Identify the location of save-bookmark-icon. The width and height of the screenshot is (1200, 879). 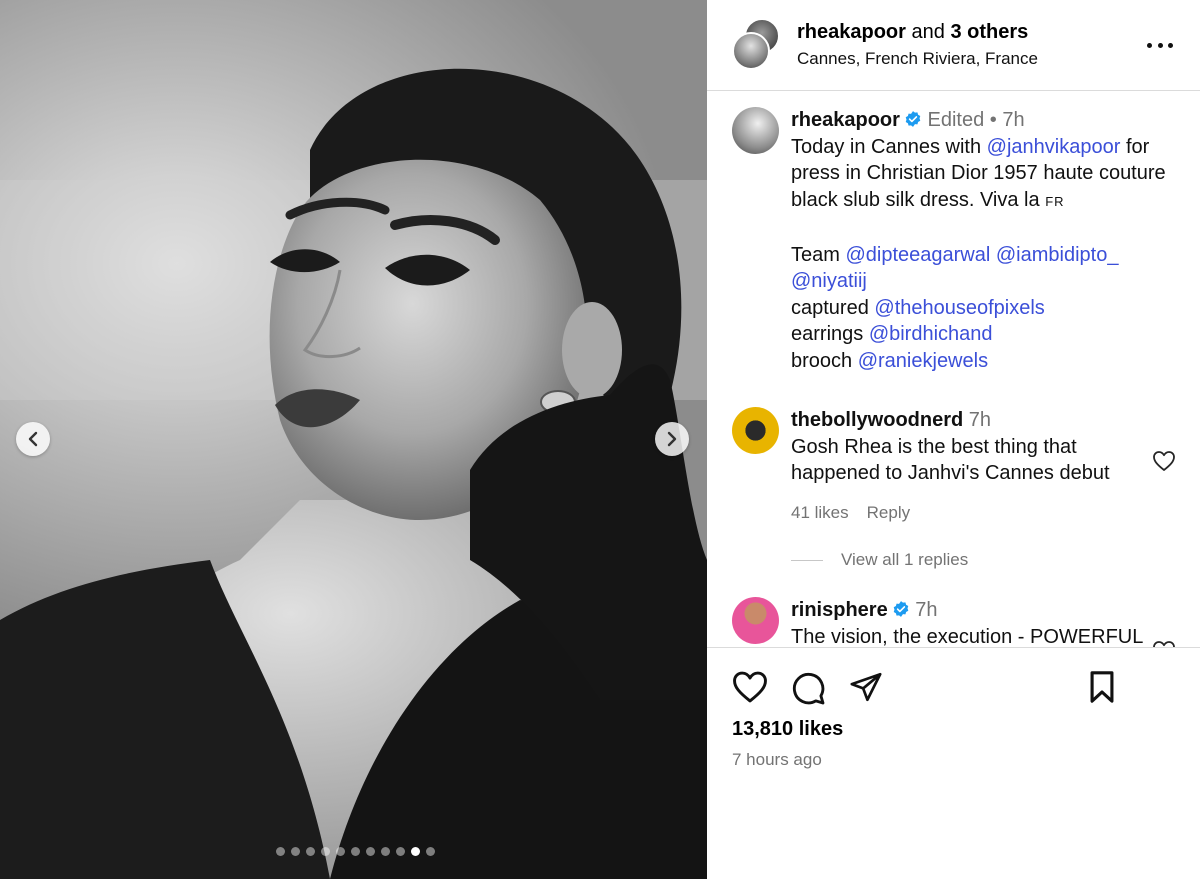
(1102, 687).